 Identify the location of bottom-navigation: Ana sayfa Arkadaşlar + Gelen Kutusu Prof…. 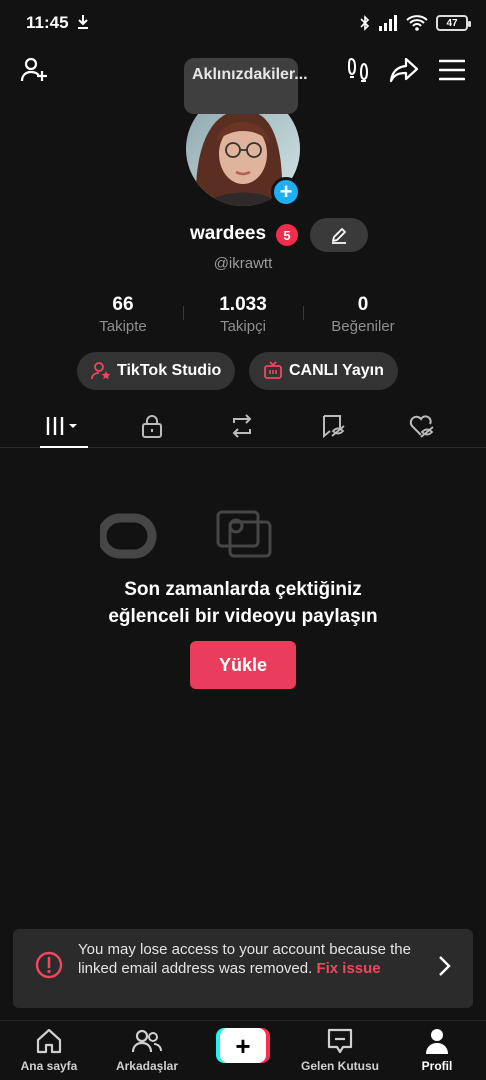
(243, 1050).